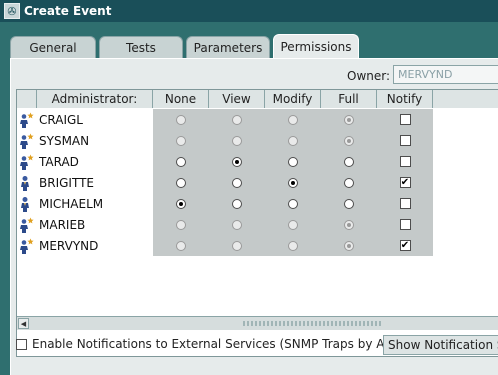  What do you see at coordinates (71, 203) in the screenshot?
I see `administrator-name: MICHAELM` at bounding box center [71, 203].